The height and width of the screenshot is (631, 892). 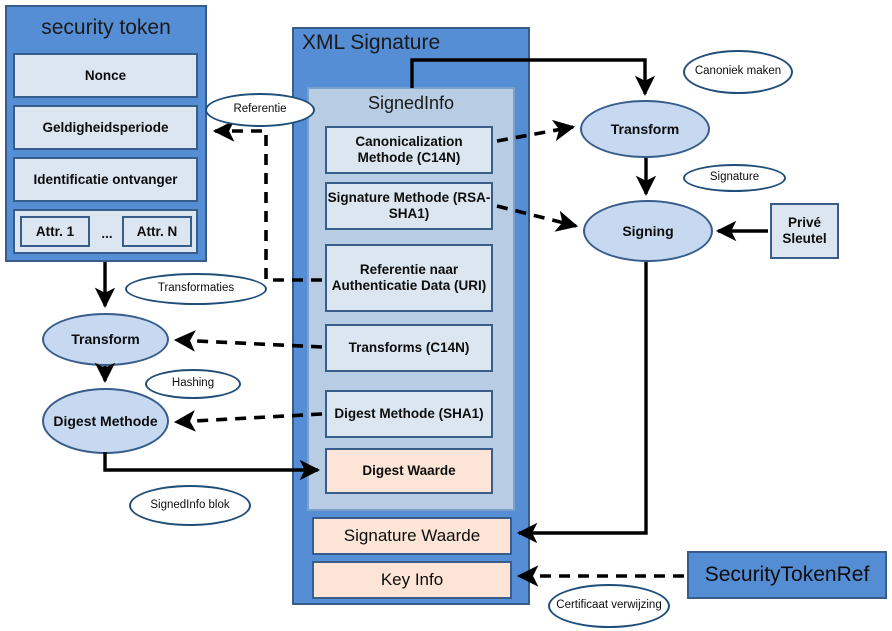 What do you see at coordinates (409, 414) in the screenshot?
I see `signedinfo-item-digest-methode: Digest Methode (SHA1)` at bounding box center [409, 414].